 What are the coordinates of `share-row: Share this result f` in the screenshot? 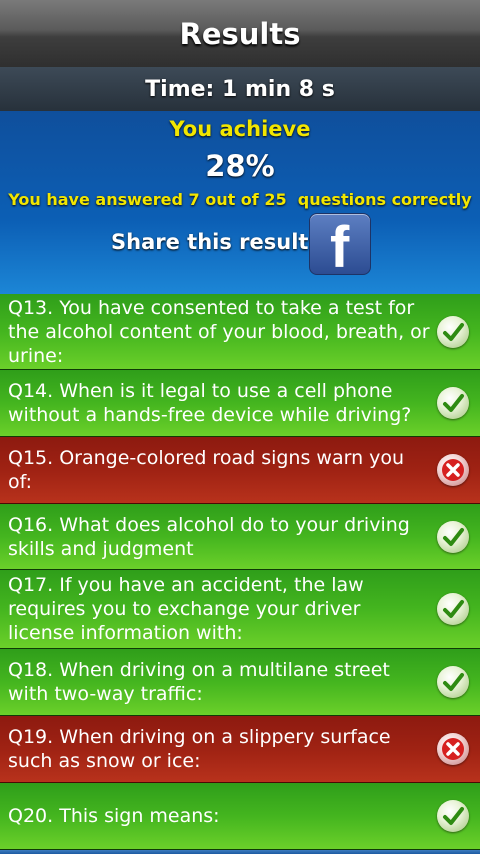 It's located at (240, 244).